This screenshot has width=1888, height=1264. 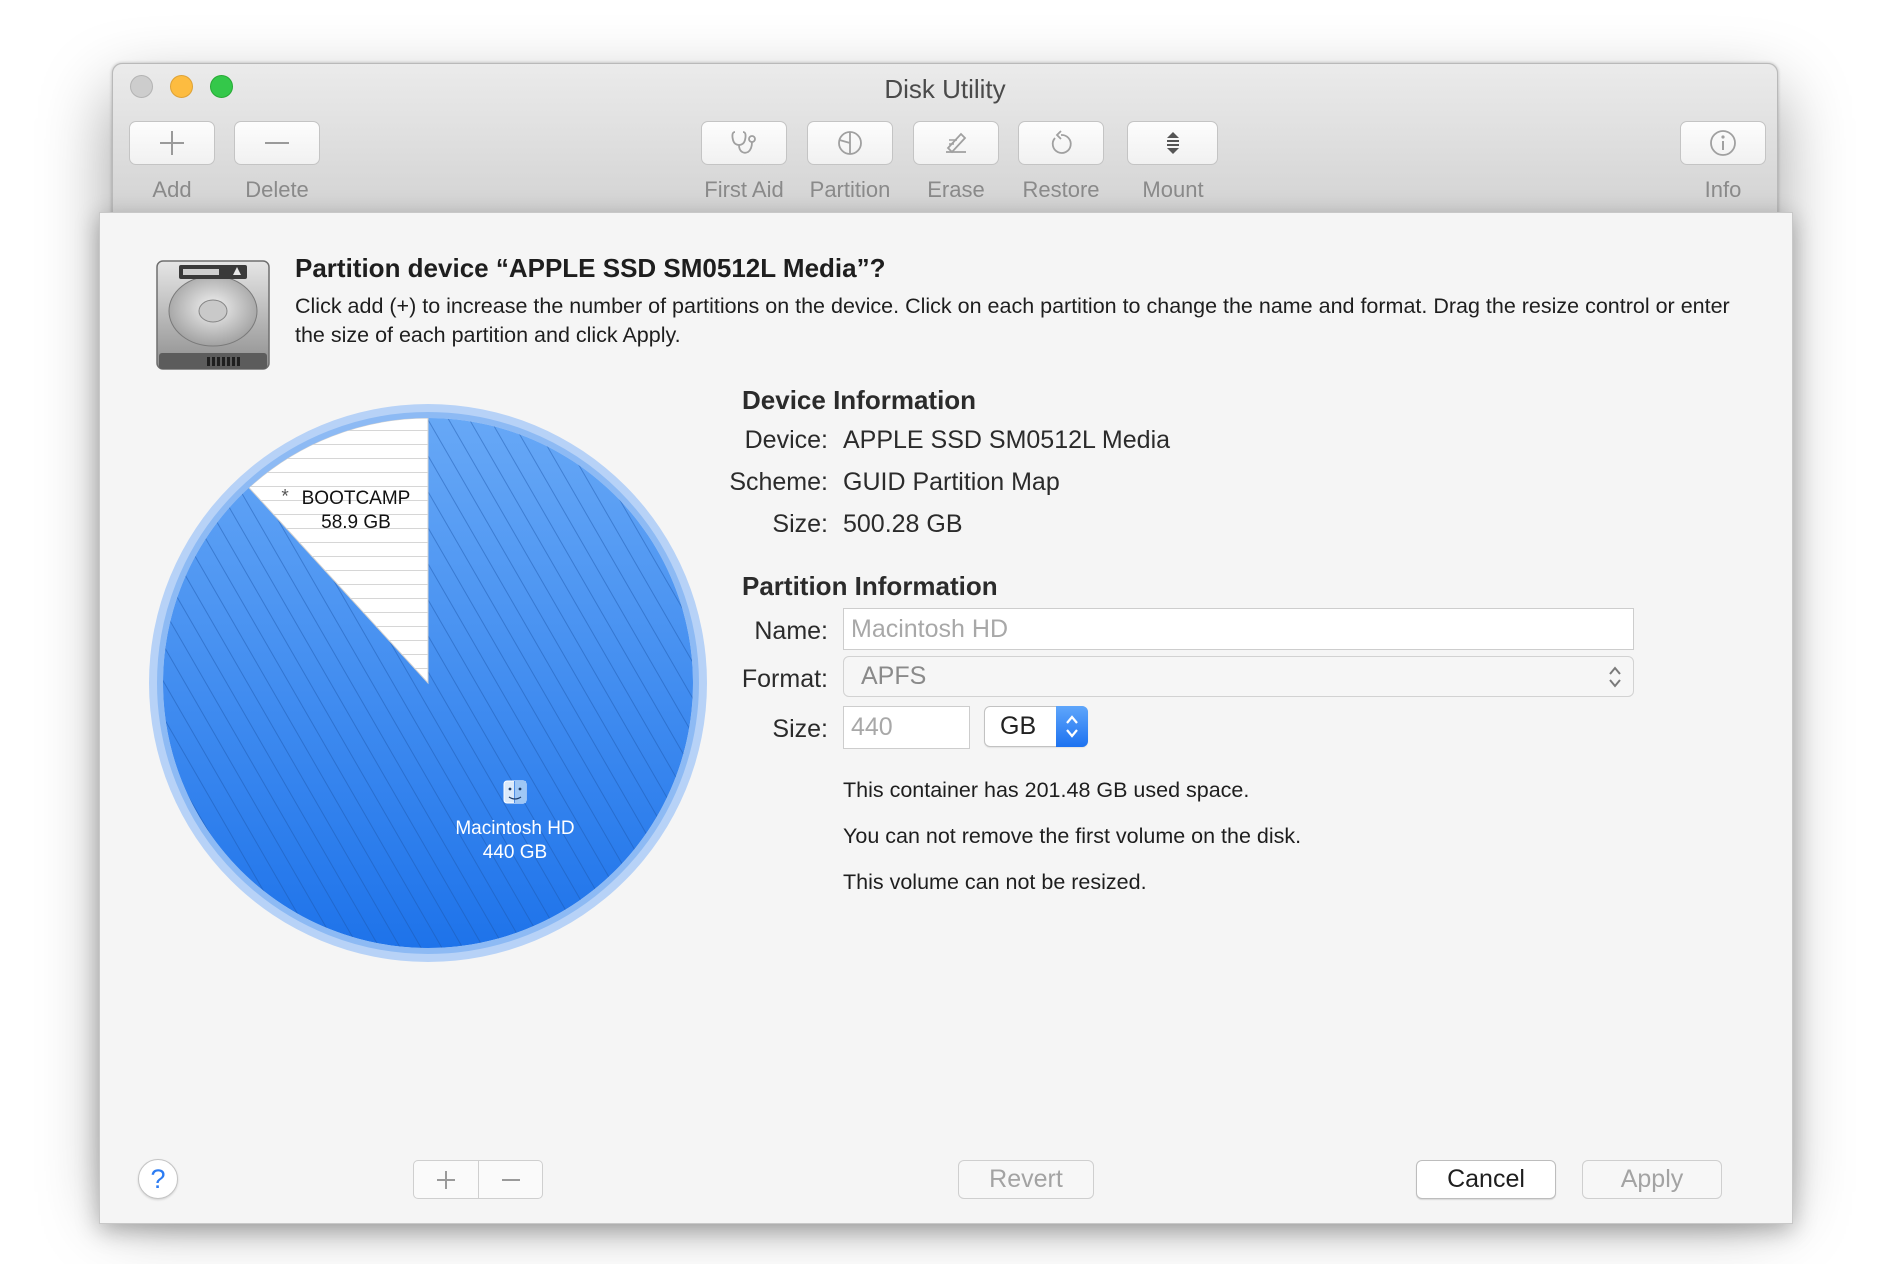 What do you see at coordinates (1652, 1179) in the screenshot?
I see `apply-button: Apply` at bounding box center [1652, 1179].